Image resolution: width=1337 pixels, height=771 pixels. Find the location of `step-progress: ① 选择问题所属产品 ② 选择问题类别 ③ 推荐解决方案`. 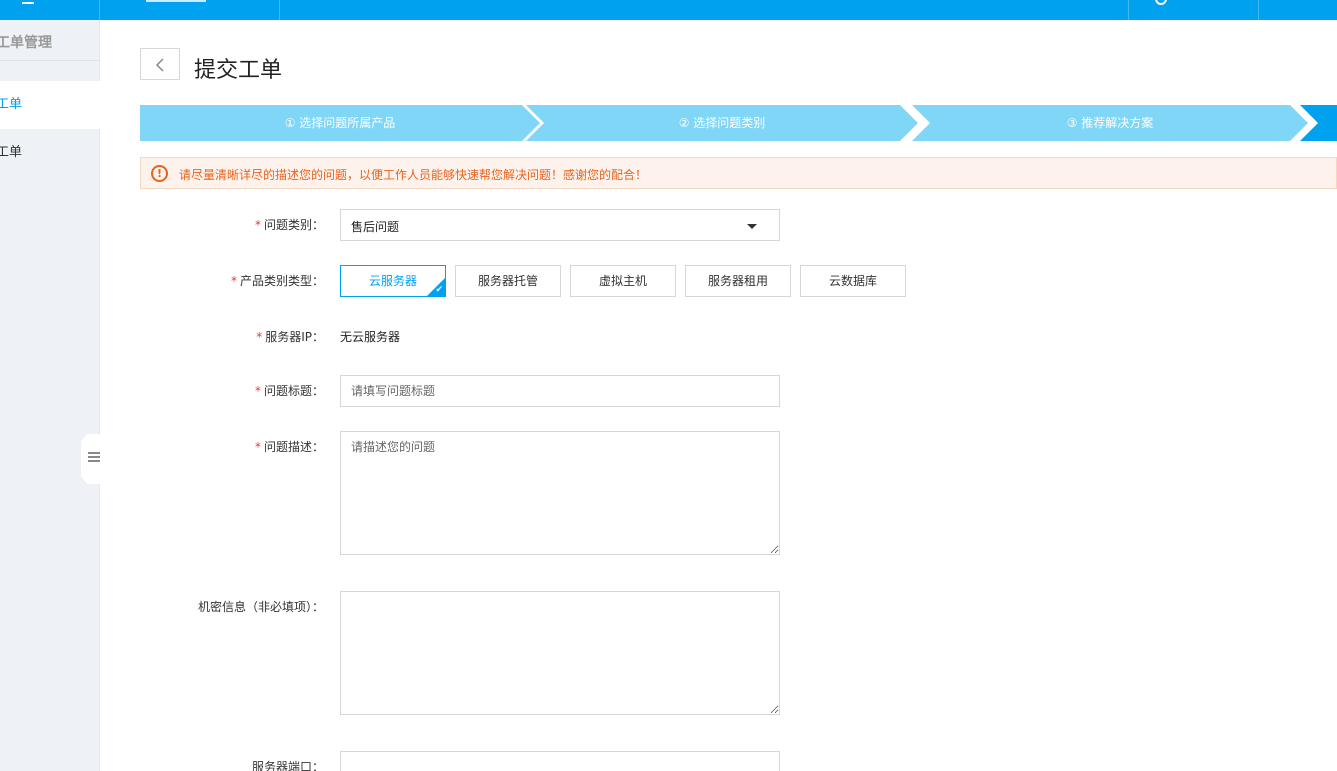

step-progress: ① 选择问题所属产品 ② 选择问题类别 ③ 推荐解决方案 is located at coordinates (738, 123).